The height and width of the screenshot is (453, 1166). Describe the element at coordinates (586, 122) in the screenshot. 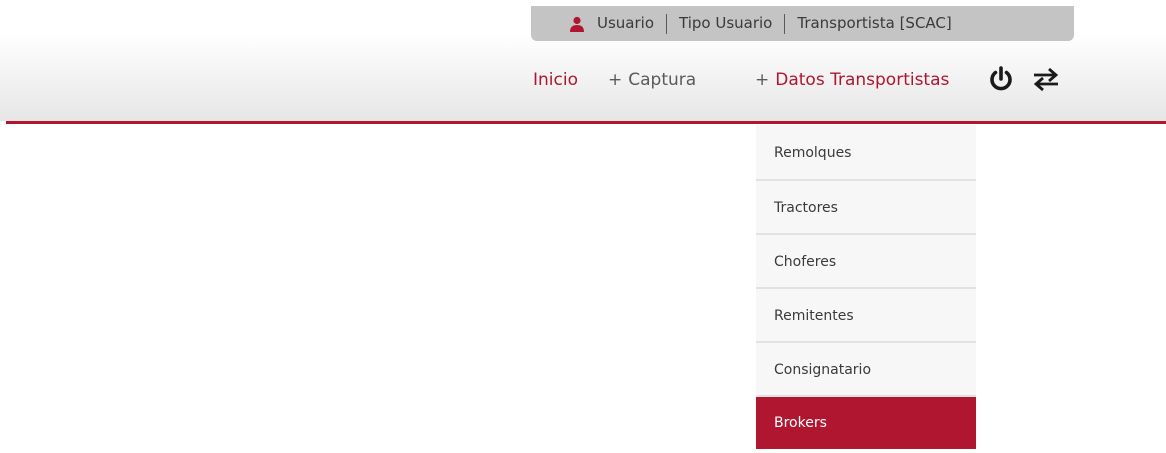

I see `header-divider` at that location.